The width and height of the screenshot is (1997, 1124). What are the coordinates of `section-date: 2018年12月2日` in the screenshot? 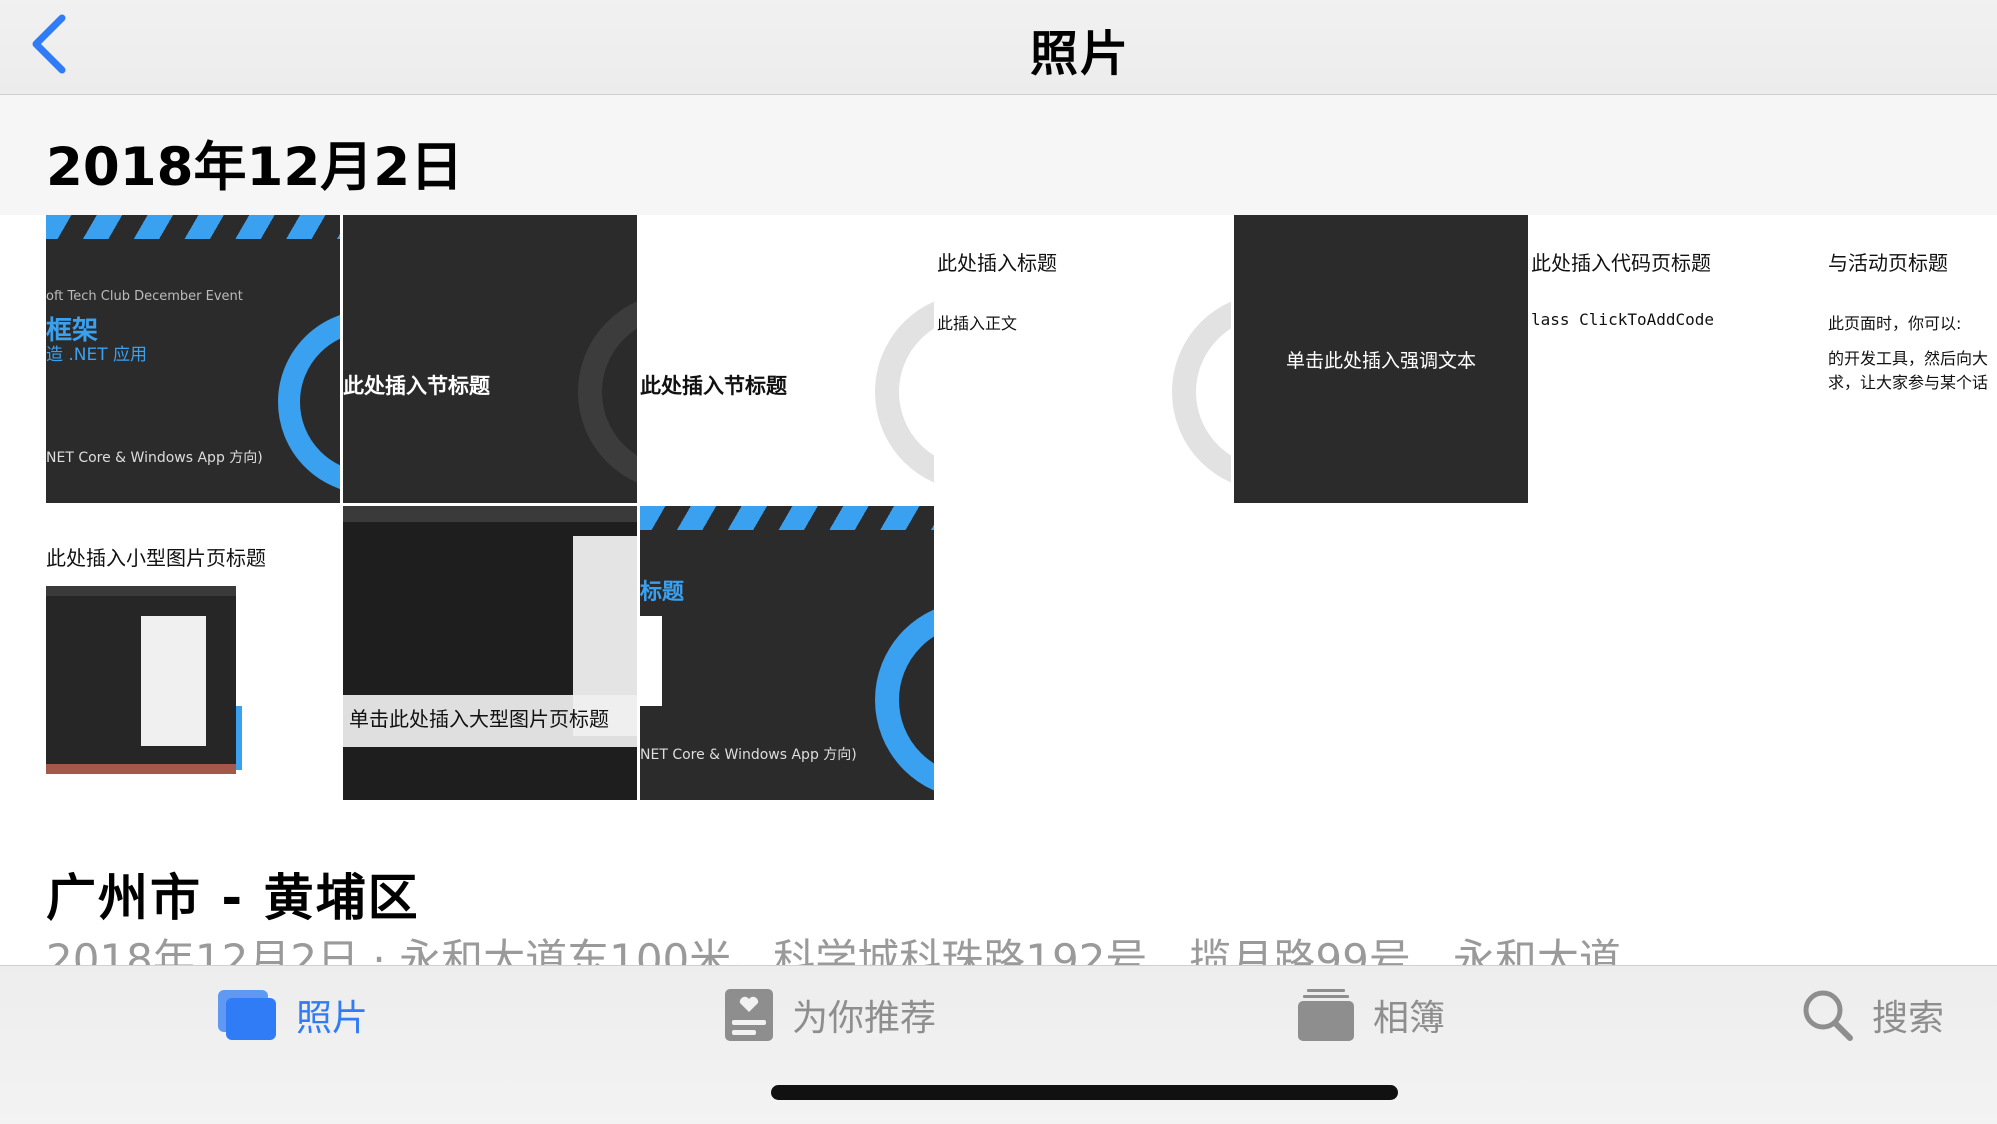 It's located at (255, 167).